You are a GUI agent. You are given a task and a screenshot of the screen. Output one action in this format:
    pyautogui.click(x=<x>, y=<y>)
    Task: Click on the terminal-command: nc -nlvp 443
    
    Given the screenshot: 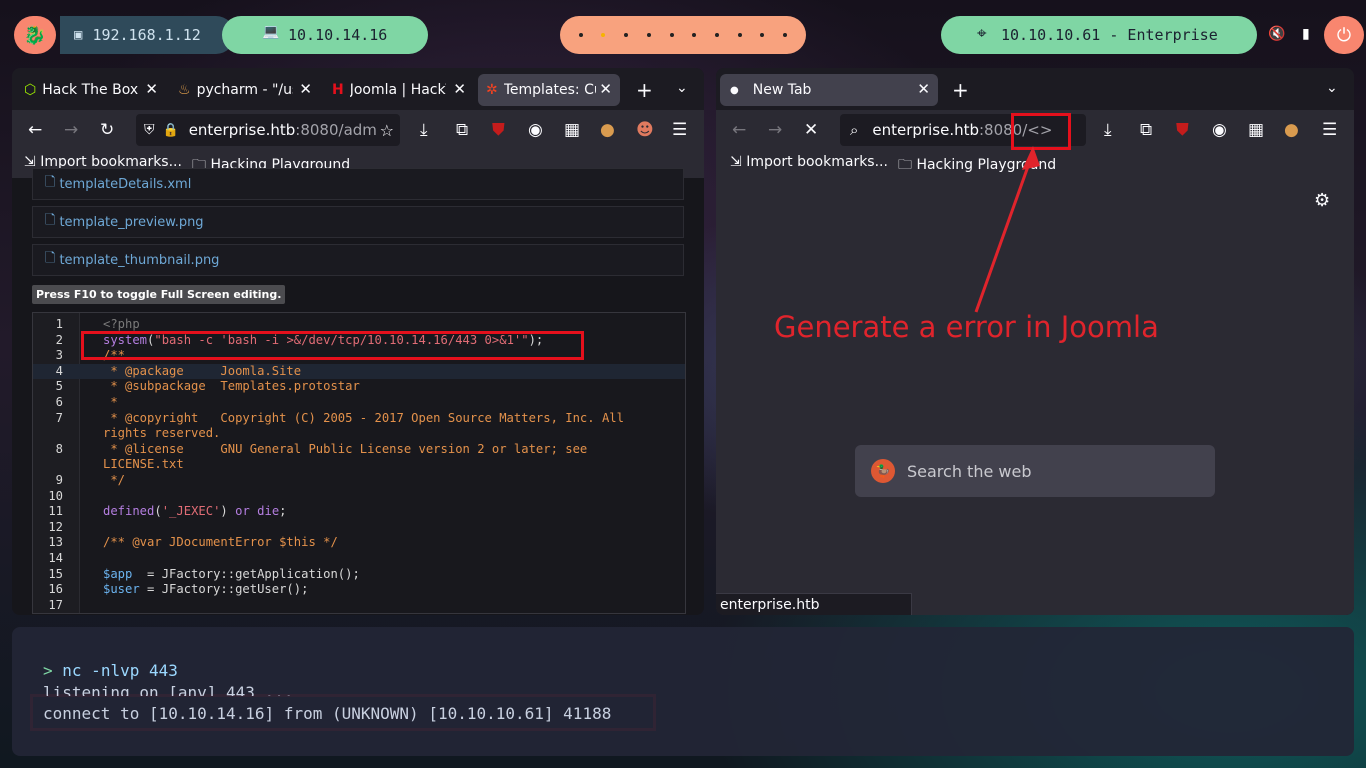 What is the action you would take?
    pyautogui.click(x=120, y=670)
    